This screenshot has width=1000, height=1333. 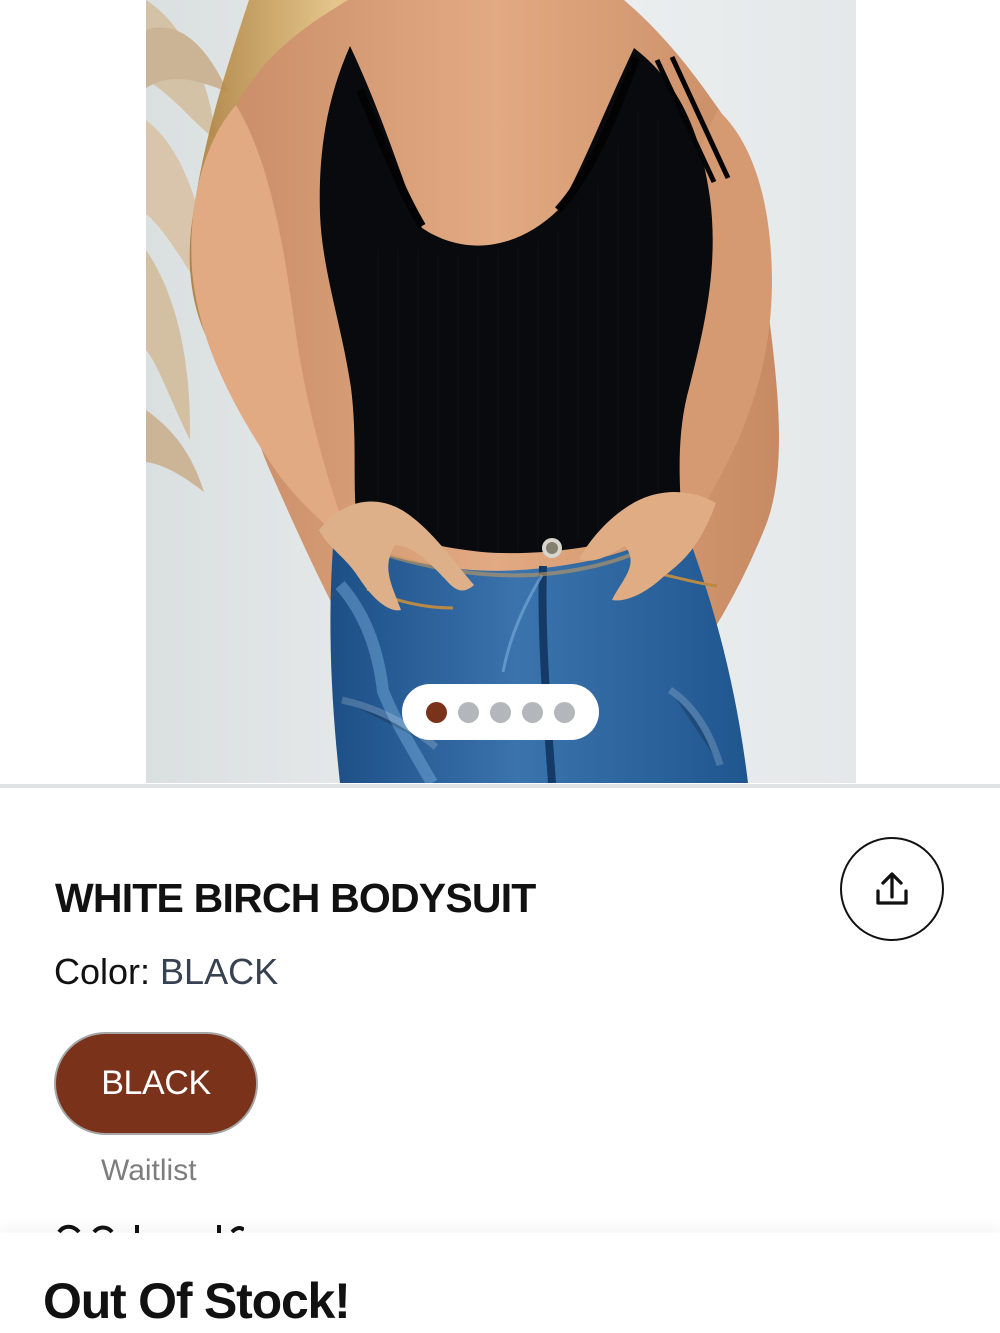 What do you see at coordinates (149, 1170) in the screenshot?
I see `waitlist-label: Waitlist` at bounding box center [149, 1170].